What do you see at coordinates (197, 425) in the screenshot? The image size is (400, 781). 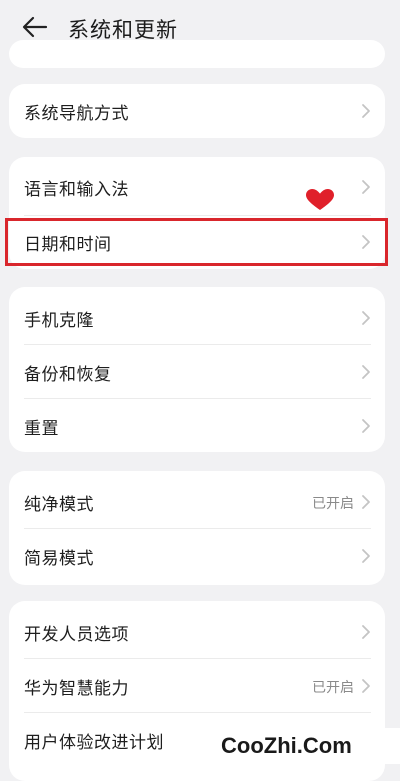 I see `settings-item-reset: 重置` at bounding box center [197, 425].